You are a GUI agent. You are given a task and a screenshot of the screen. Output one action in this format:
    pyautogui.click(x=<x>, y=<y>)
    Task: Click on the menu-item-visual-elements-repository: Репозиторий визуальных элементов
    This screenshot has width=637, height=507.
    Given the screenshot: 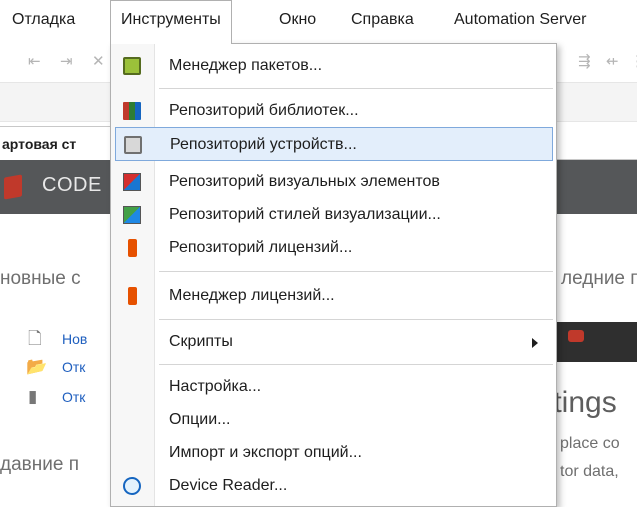 What is the action you would take?
    pyautogui.click(x=333, y=182)
    